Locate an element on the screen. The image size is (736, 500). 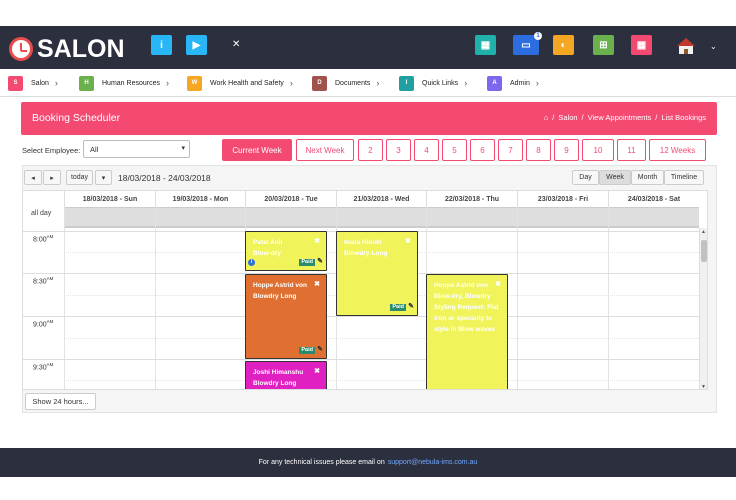
nav-item-human-resources: H Human Resources › is located at coordinates (124, 83).